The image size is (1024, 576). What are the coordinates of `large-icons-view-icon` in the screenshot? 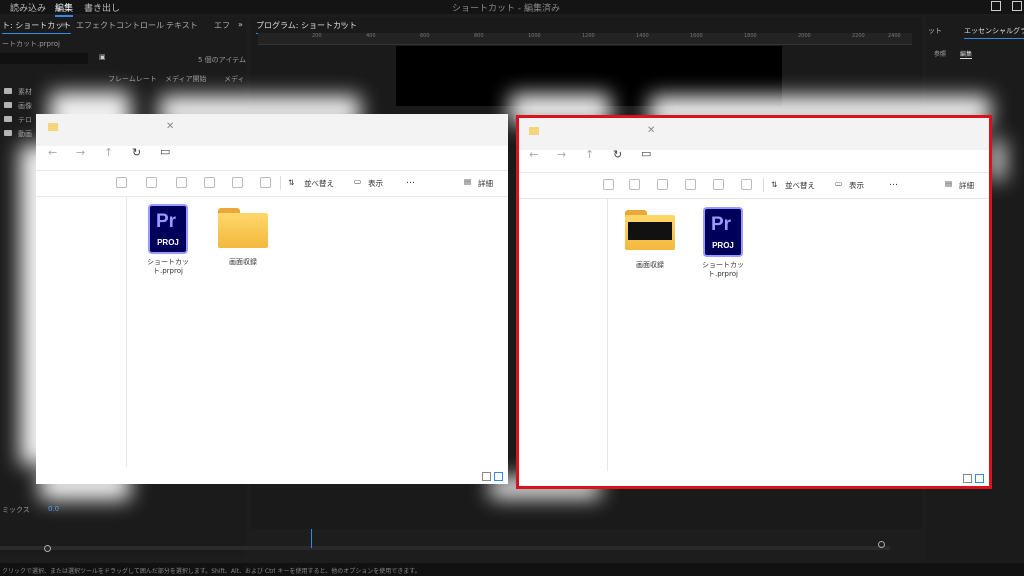 It's located at (498, 476).